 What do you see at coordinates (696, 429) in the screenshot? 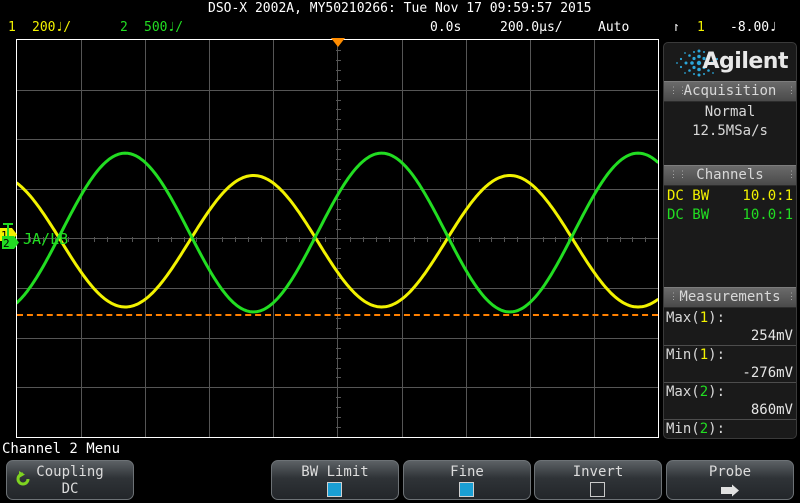
I see `measurement-label: Min(2):` at bounding box center [696, 429].